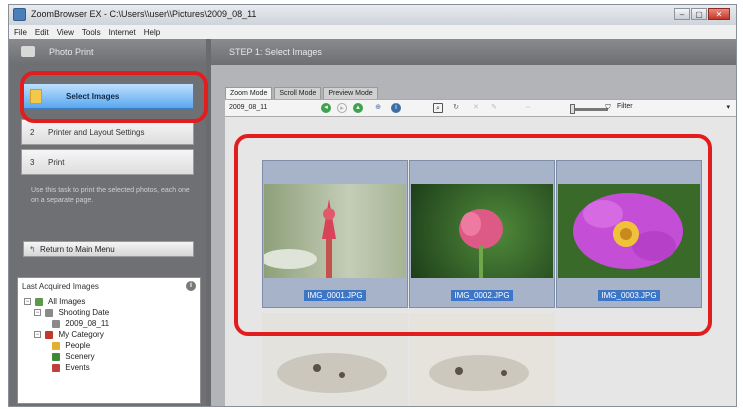 Image resolution: width=743 pixels, height=409 pixels. I want to click on thumbnail-cell: IMG_0001.JPG, so click(335, 234).